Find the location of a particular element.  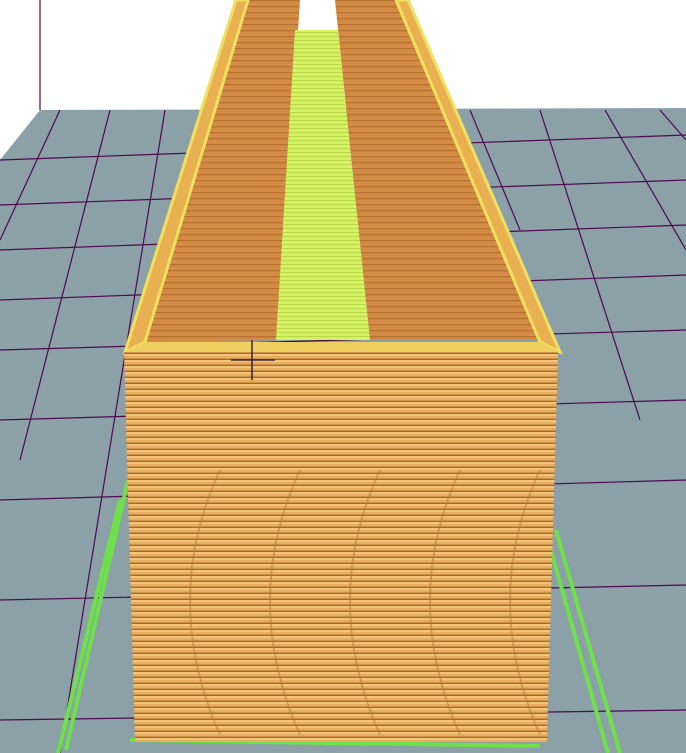

perimeter-rim-front is located at coordinates (342, 347).